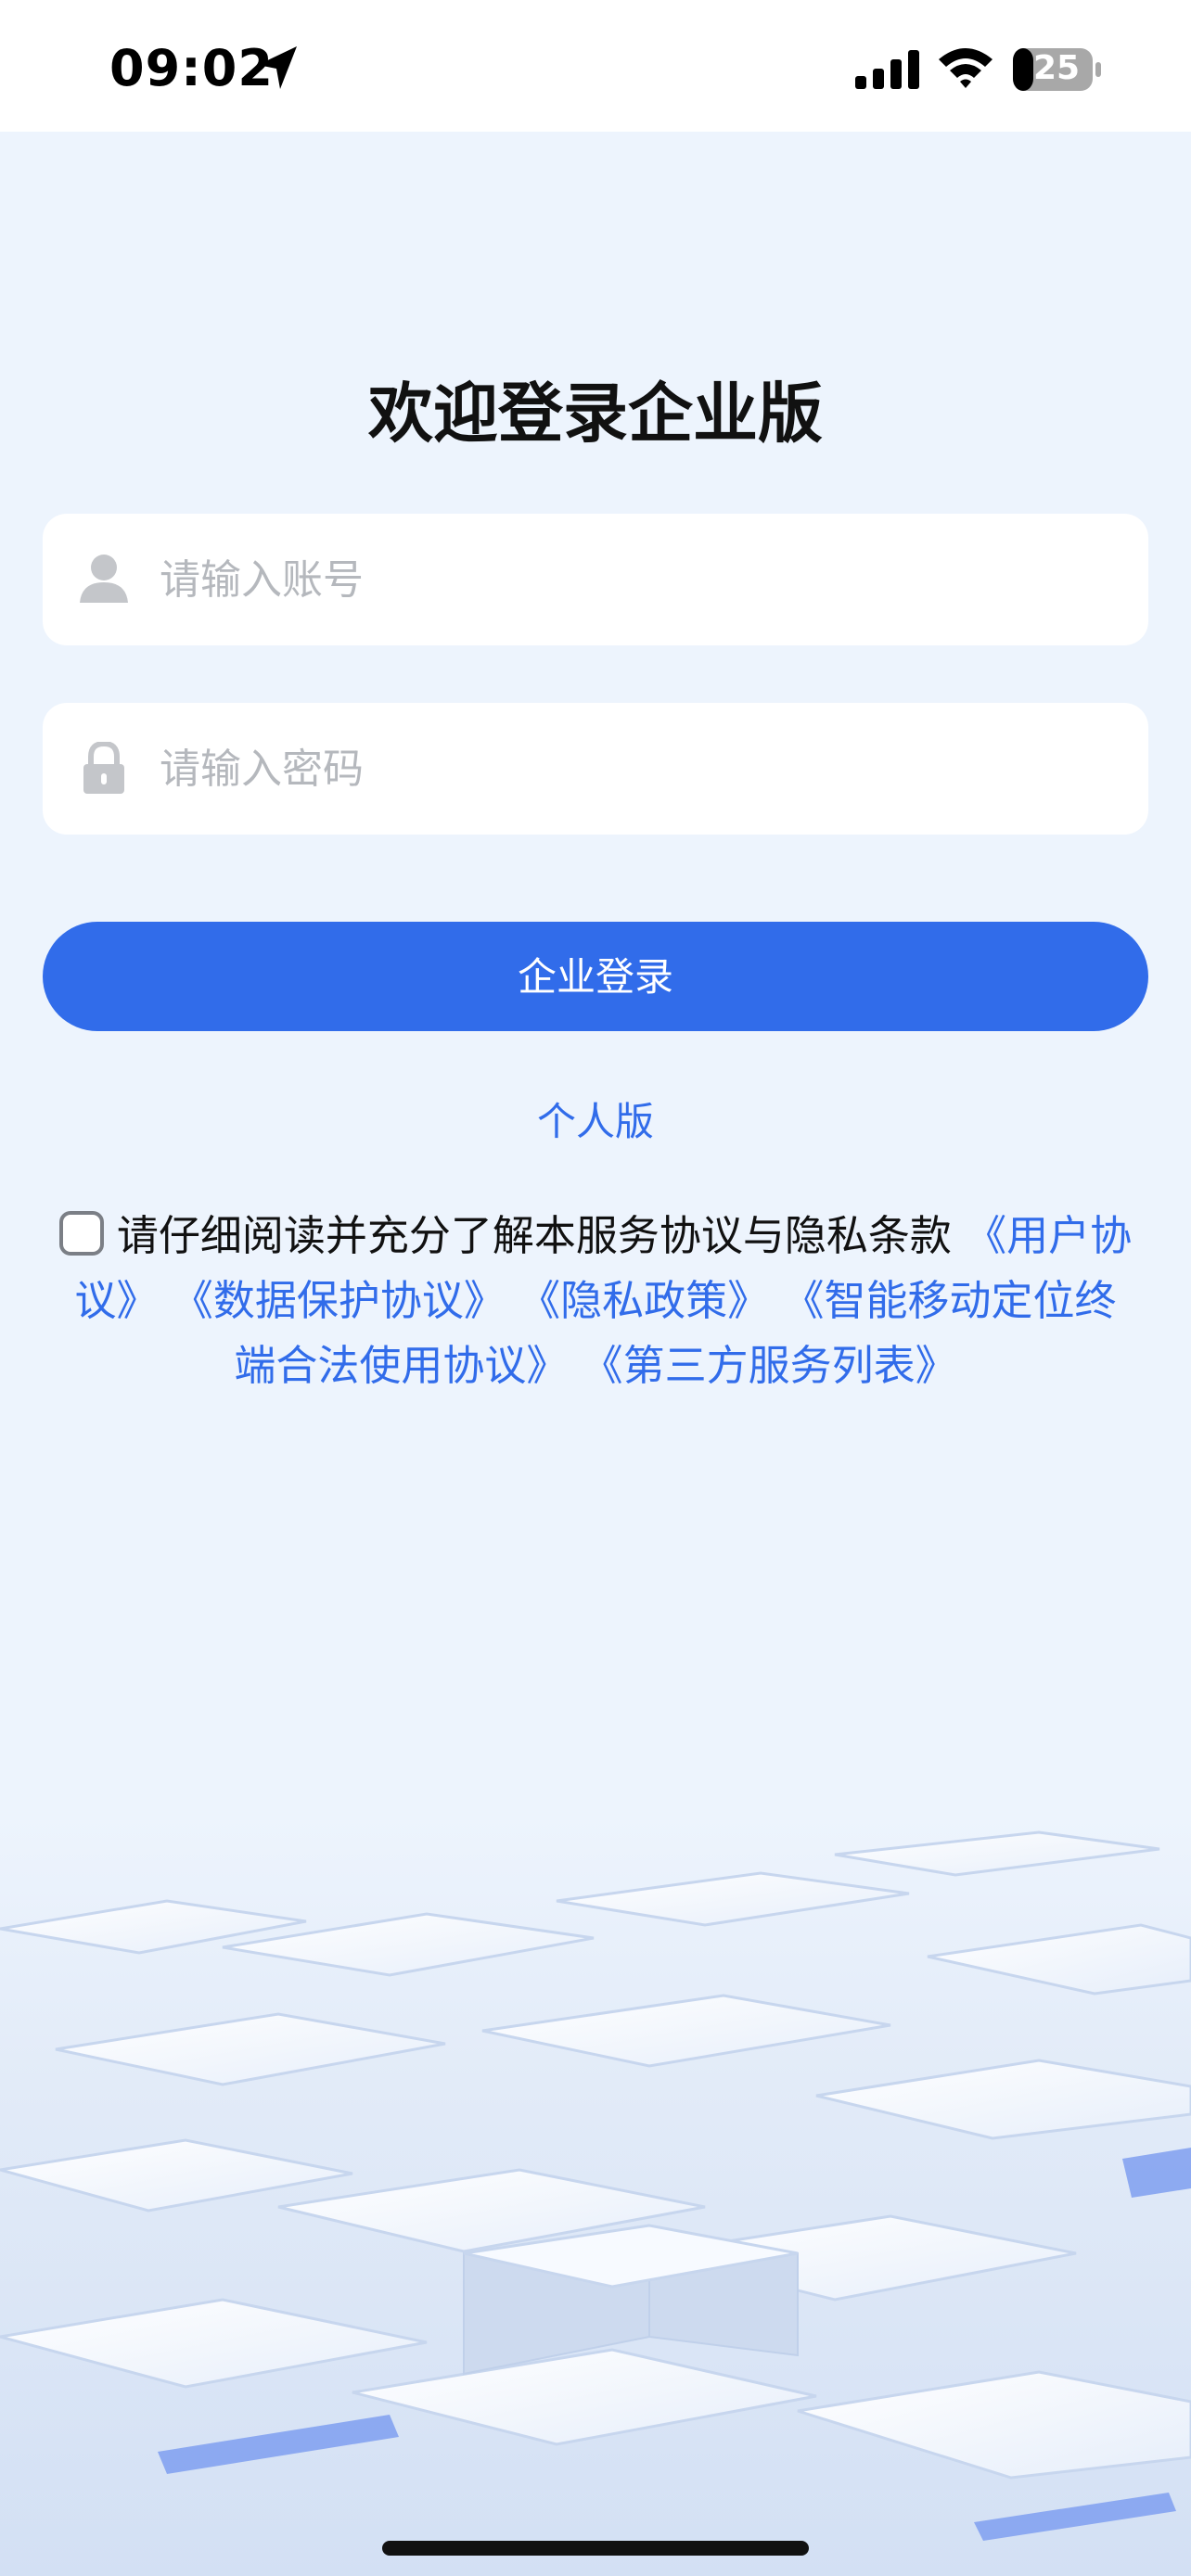  I want to click on wifi-icon, so click(966, 68).